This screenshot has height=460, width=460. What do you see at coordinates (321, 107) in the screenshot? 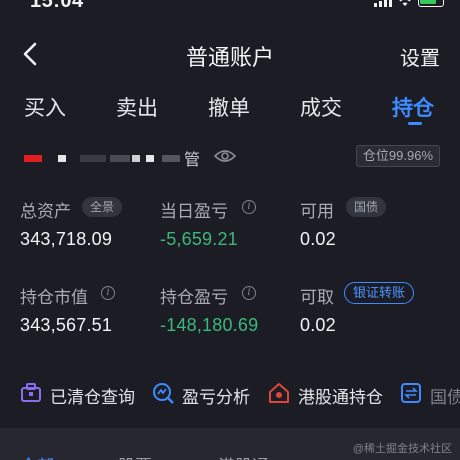
I see `tab-deals: 成交` at bounding box center [321, 107].